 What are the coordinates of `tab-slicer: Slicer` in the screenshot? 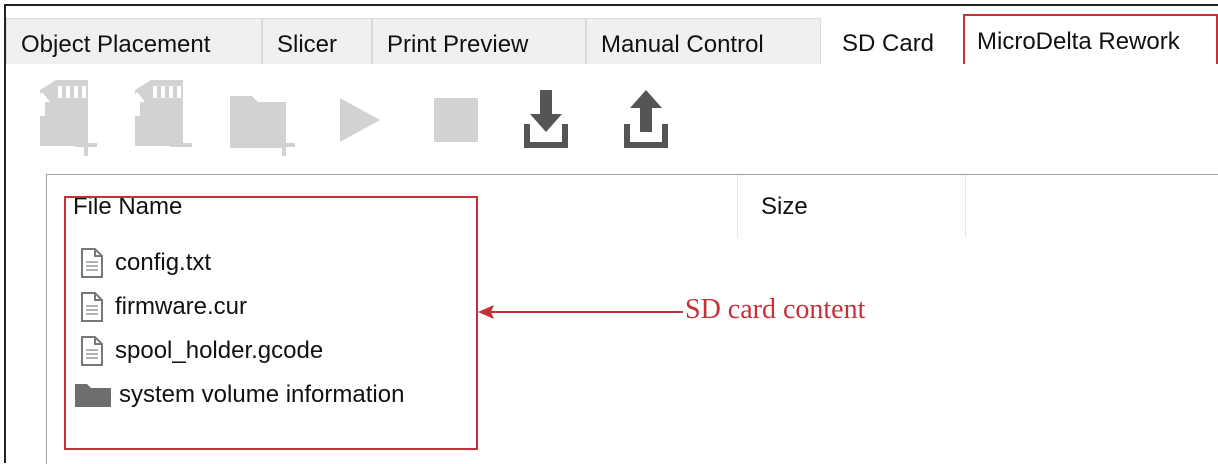 It's located at (317, 44).